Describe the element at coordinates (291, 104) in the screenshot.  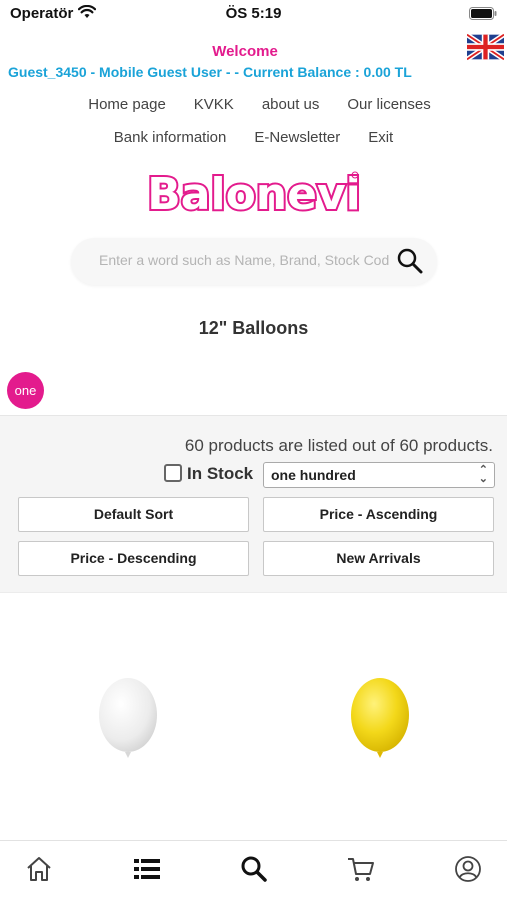
I see `nav-about-us-link: about us` at that location.